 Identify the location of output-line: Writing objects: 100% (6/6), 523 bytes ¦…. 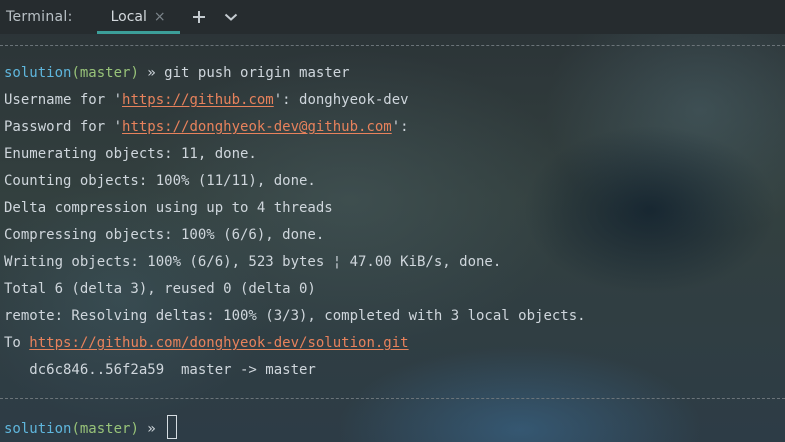
(253, 262).